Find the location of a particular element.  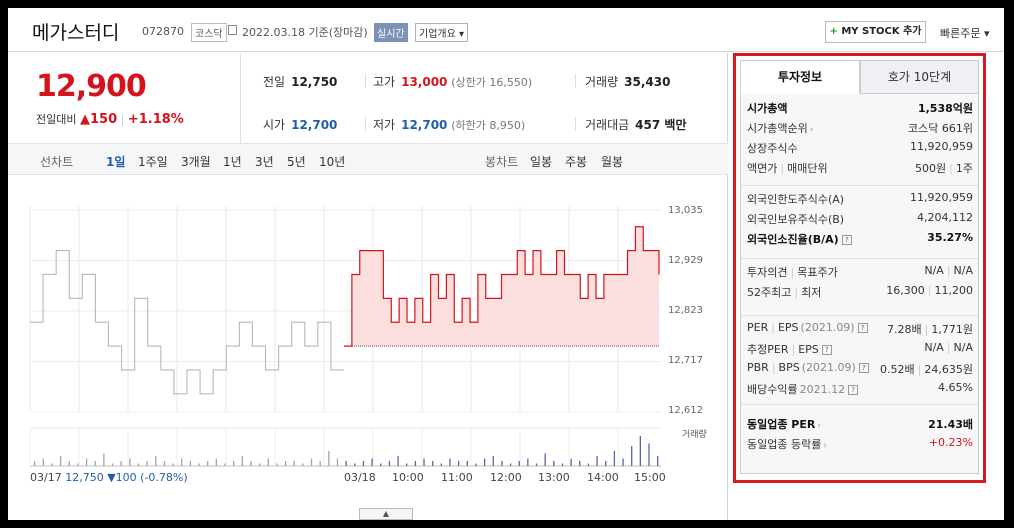

tab-monthly: 월봉 is located at coordinates (612, 161).